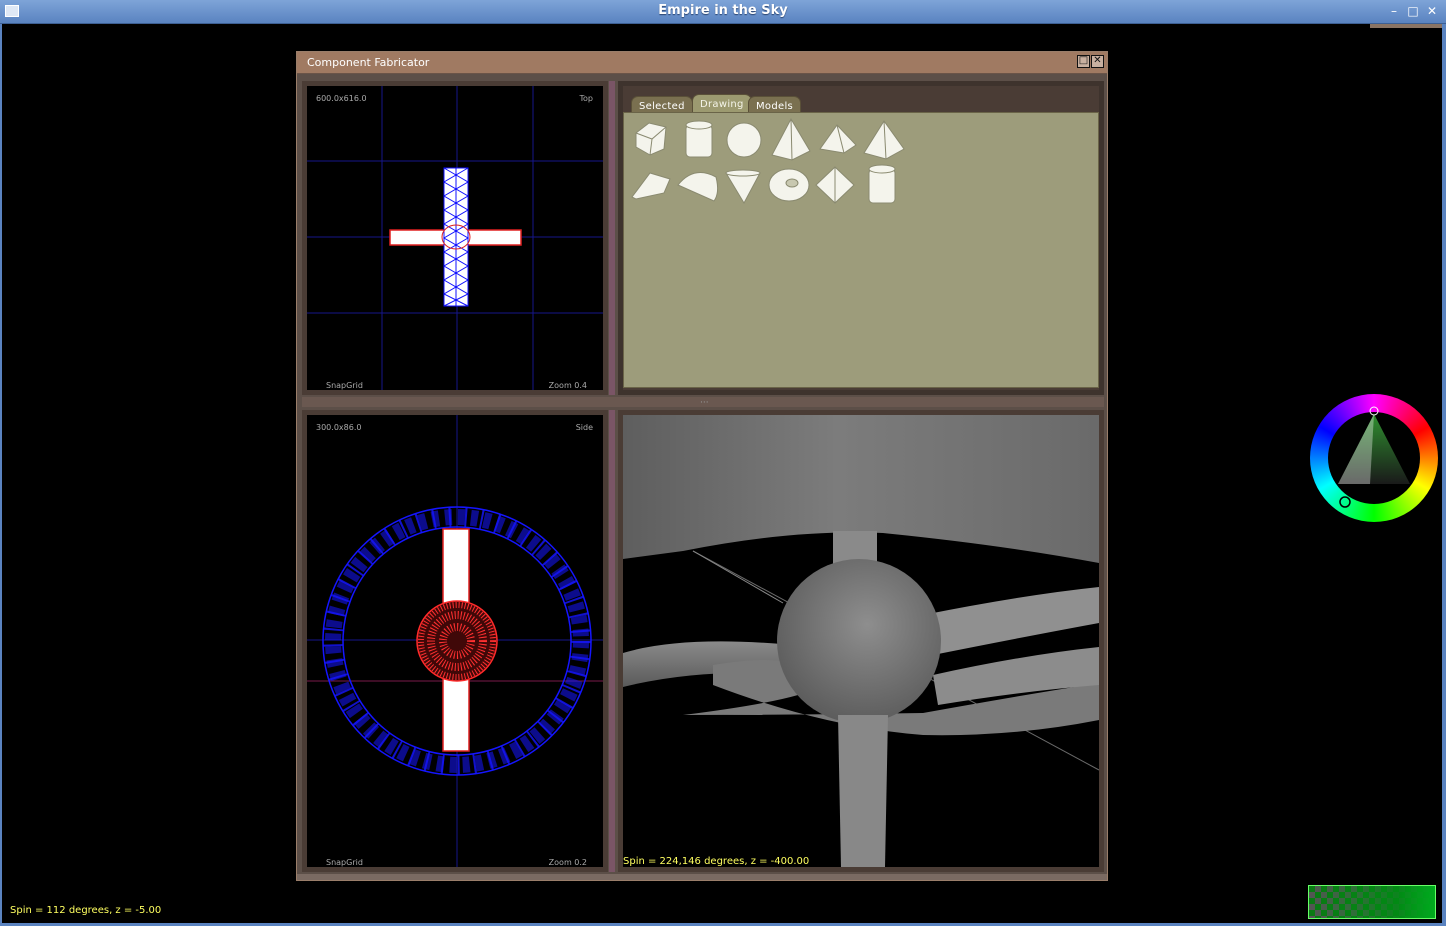 Image resolution: width=1446 pixels, height=926 pixels. What do you see at coordinates (344, 385) in the screenshot?
I see `top-view-snapgrid: SnapGrid` at bounding box center [344, 385].